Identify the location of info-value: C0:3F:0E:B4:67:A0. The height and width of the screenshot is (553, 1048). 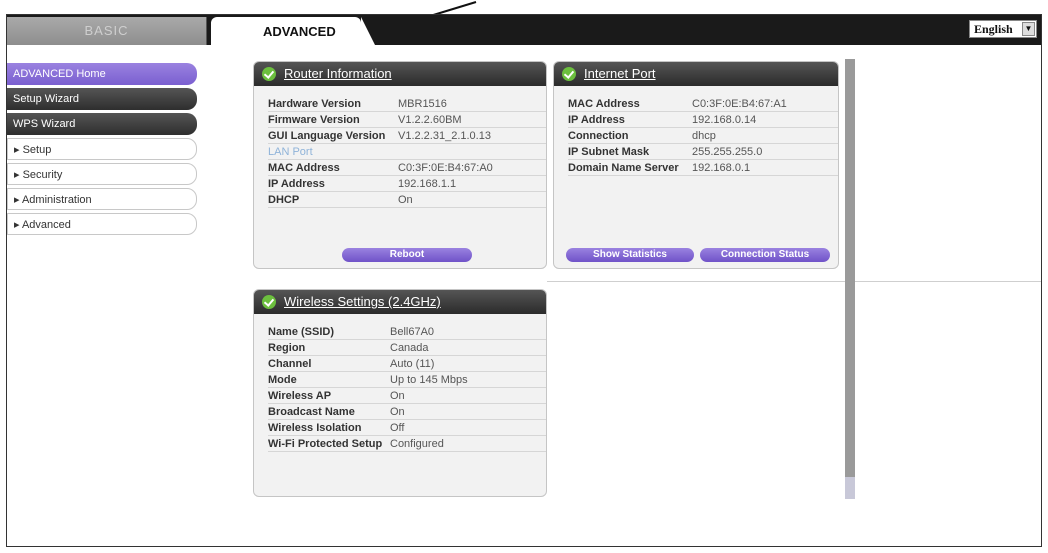
(445, 168).